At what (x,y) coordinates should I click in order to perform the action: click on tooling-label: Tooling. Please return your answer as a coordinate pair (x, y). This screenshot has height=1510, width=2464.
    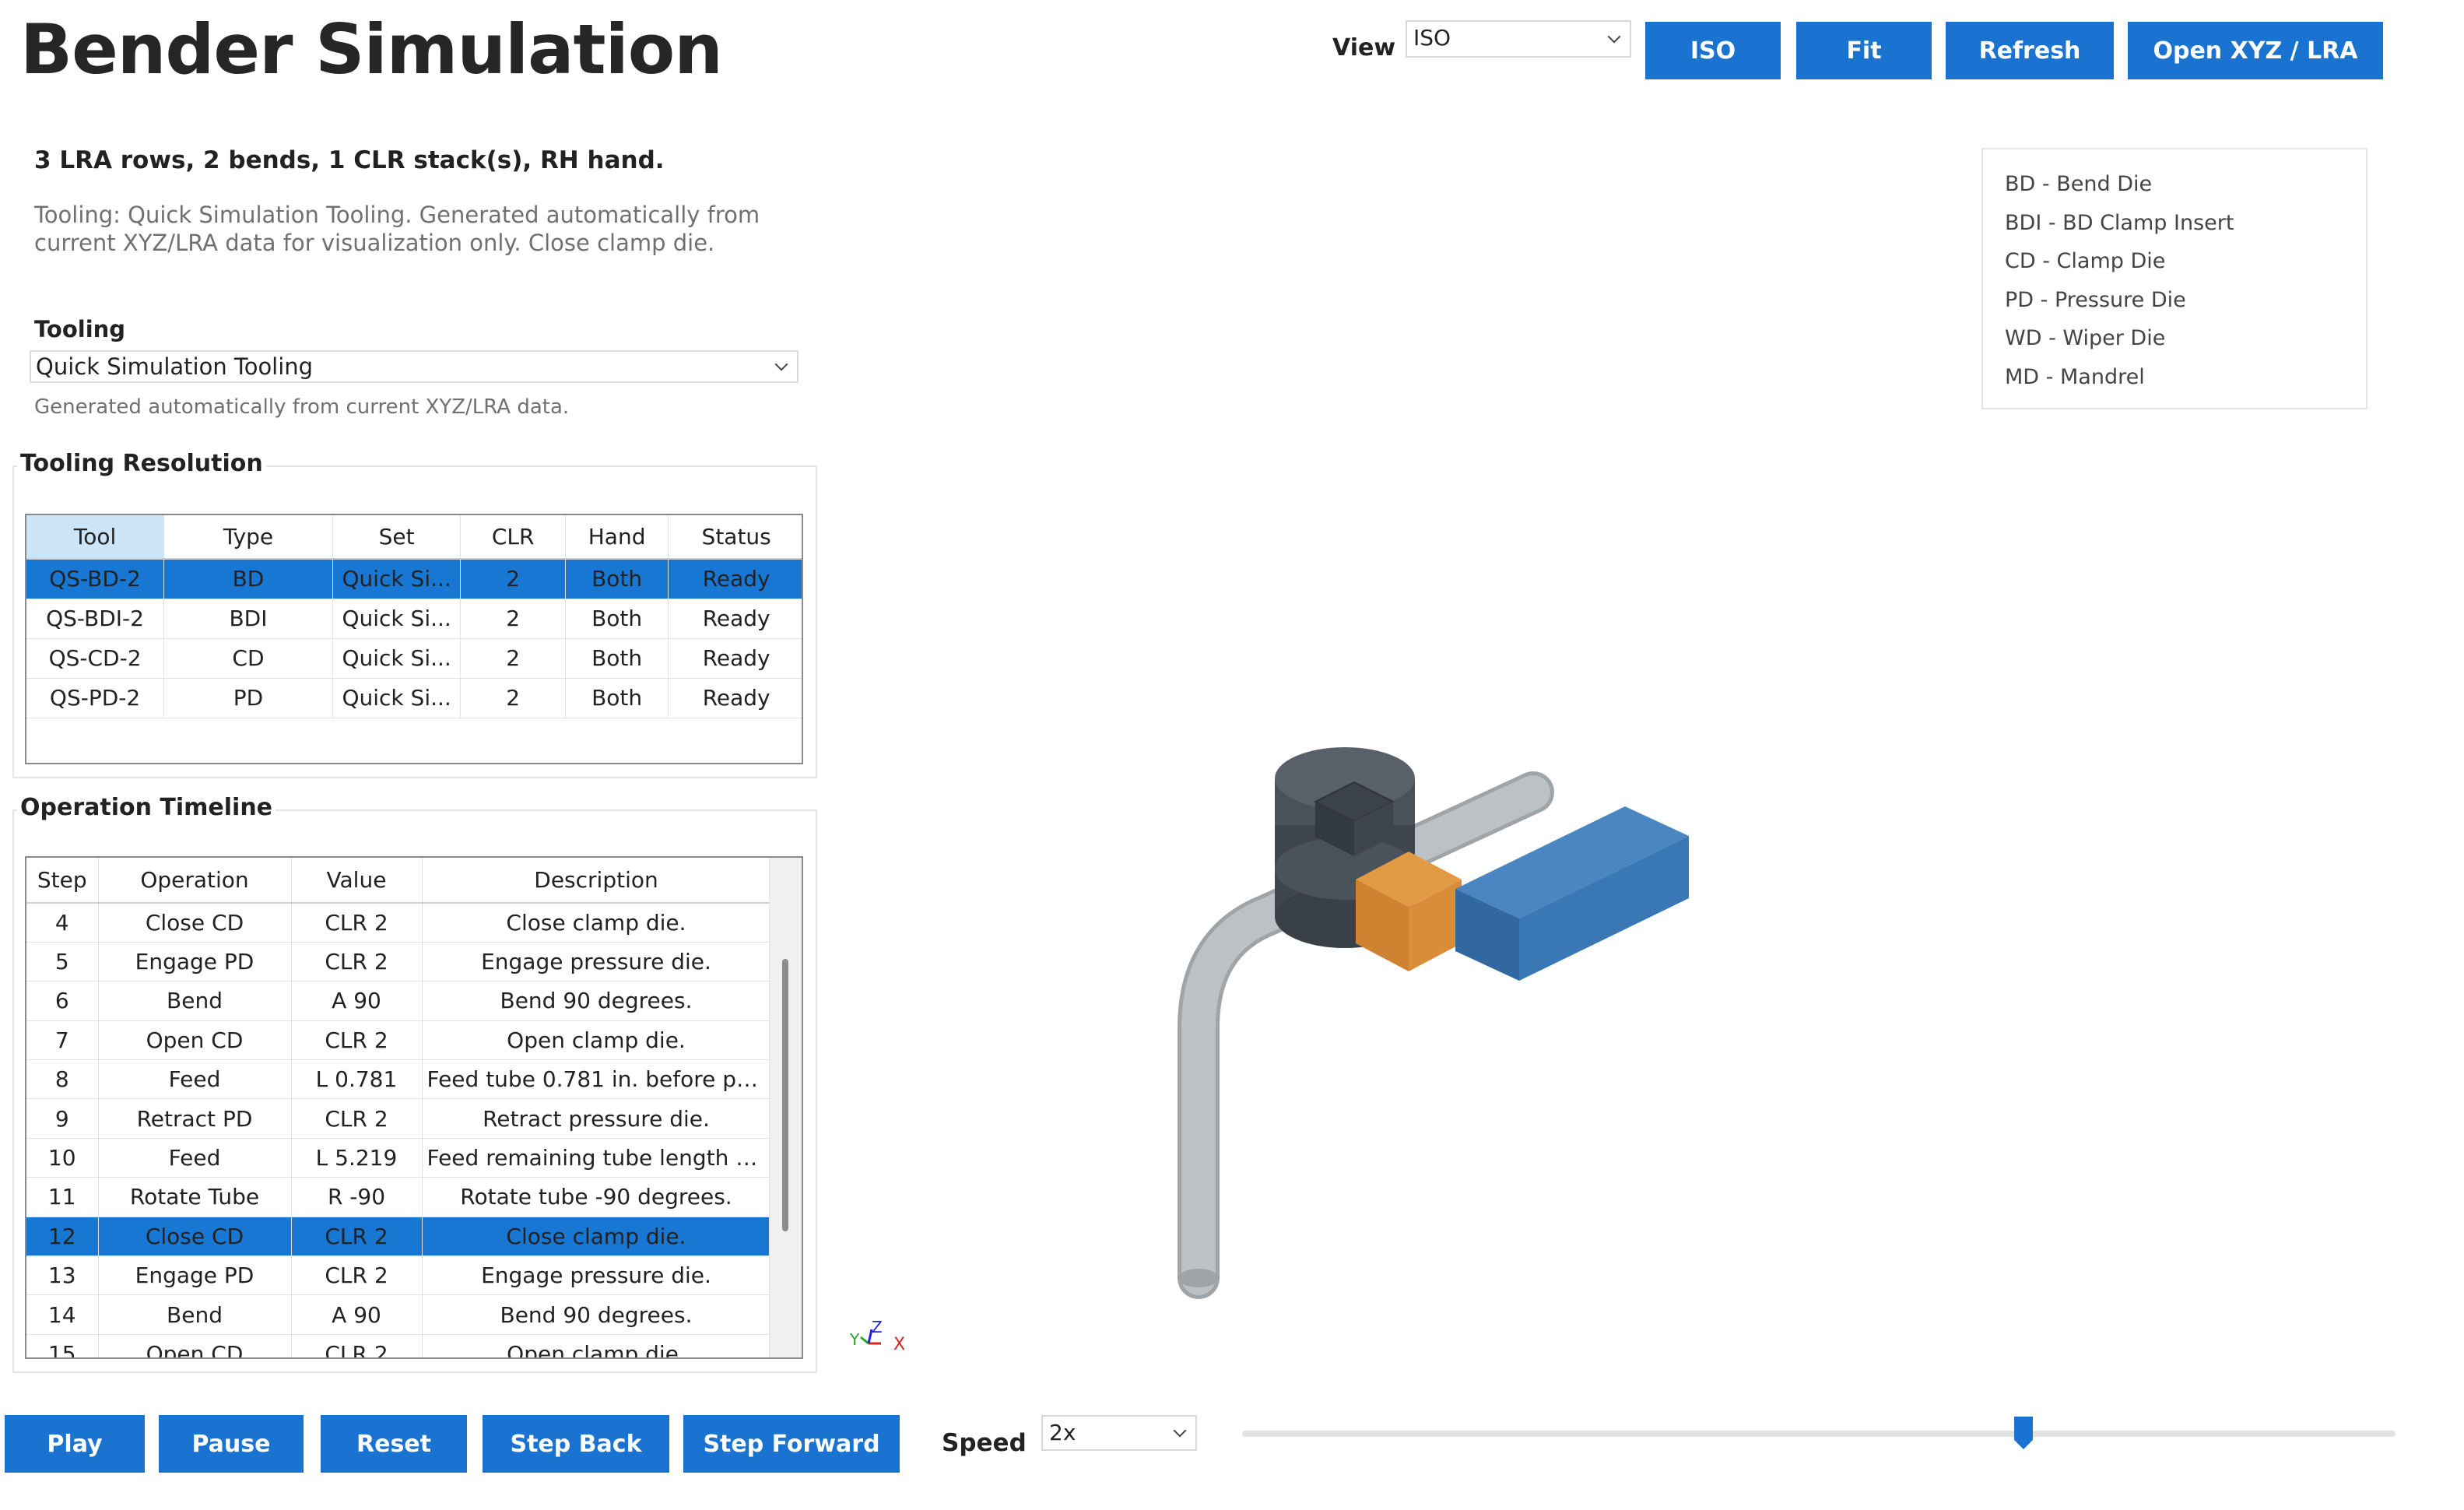
    Looking at the image, I should click on (80, 329).